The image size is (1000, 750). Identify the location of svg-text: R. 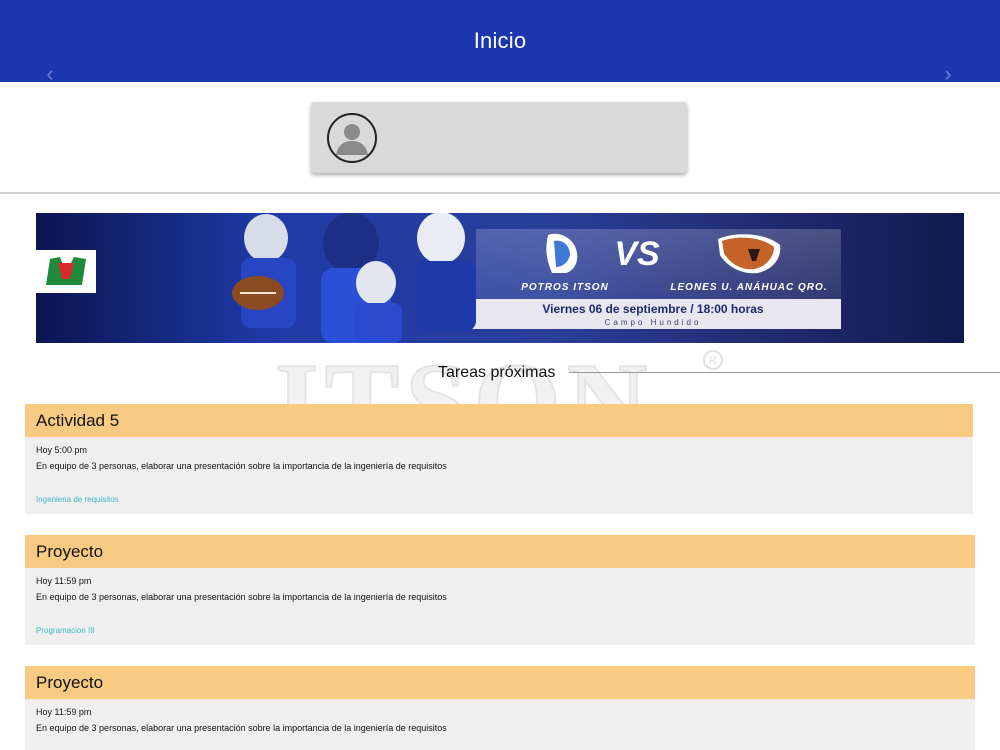
(713, 361).